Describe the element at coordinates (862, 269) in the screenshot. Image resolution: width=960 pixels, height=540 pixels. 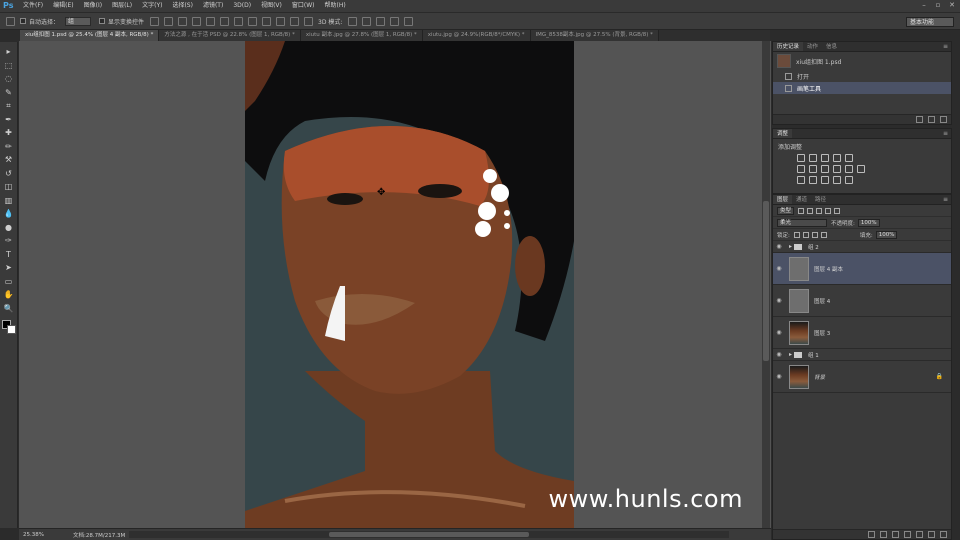
I see `layer-4-copy: ◉ 图层 4 副本` at that location.